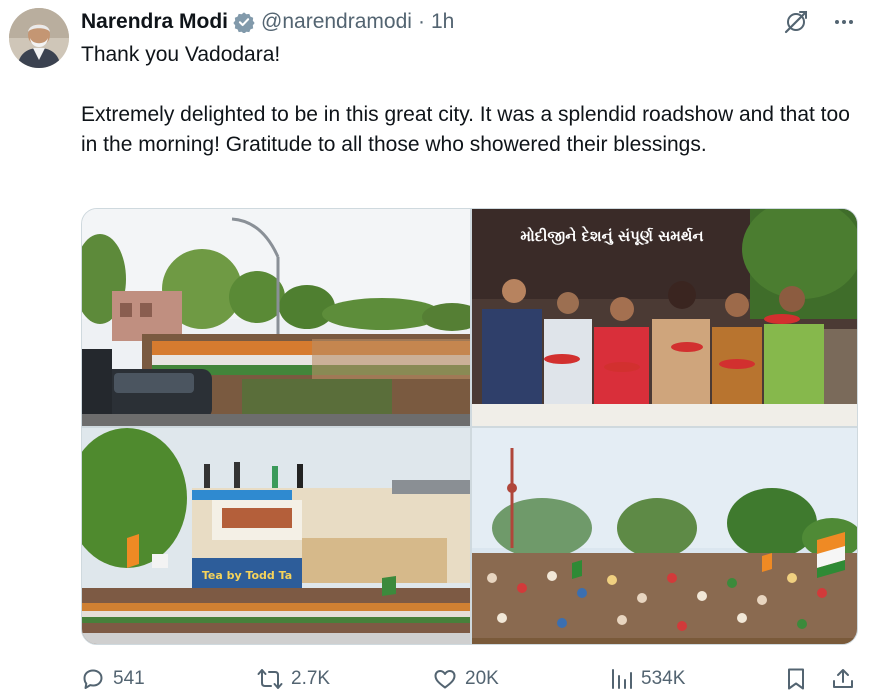 Image resolution: width=880 pixels, height=699 pixels. What do you see at coordinates (93, 679) in the screenshot?
I see `reply-icon` at bounding box center [93, 679].